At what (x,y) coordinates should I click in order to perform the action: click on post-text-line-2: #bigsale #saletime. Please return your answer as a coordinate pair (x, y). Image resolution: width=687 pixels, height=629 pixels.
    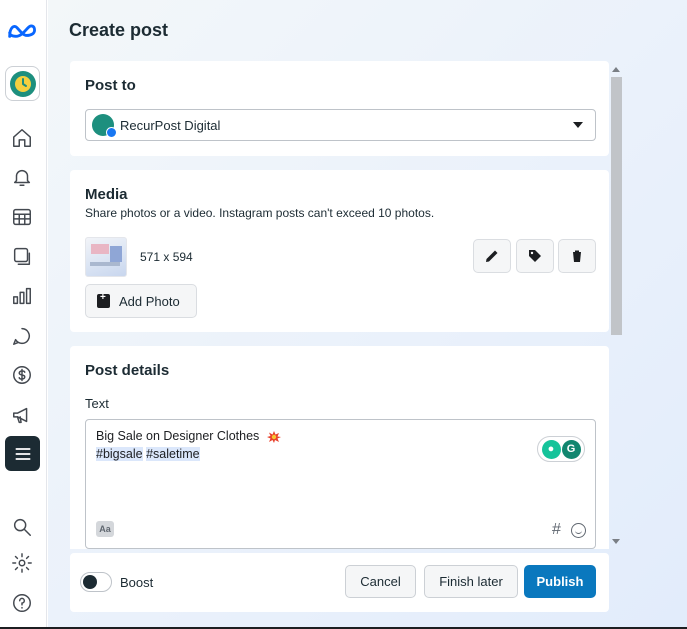
    Looking at the image, I should click on (148, 454).